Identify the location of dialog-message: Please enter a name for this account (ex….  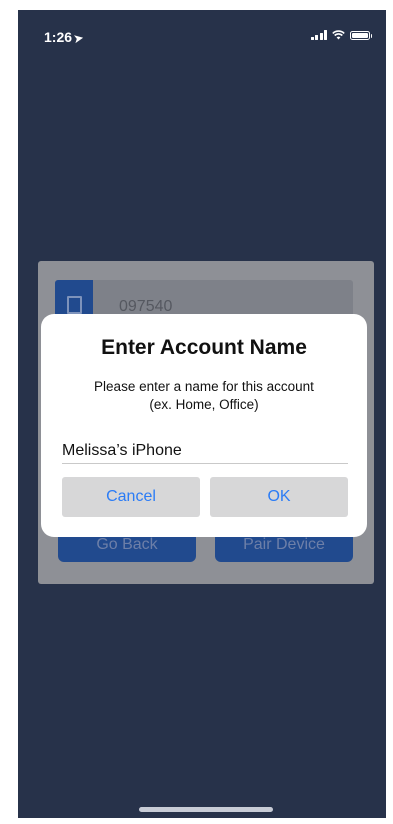
(204, 396).